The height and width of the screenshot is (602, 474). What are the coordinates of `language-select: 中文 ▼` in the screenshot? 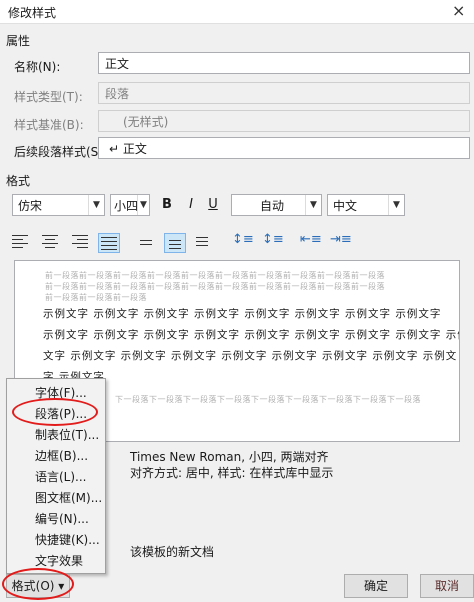 It's located at (366, 205).